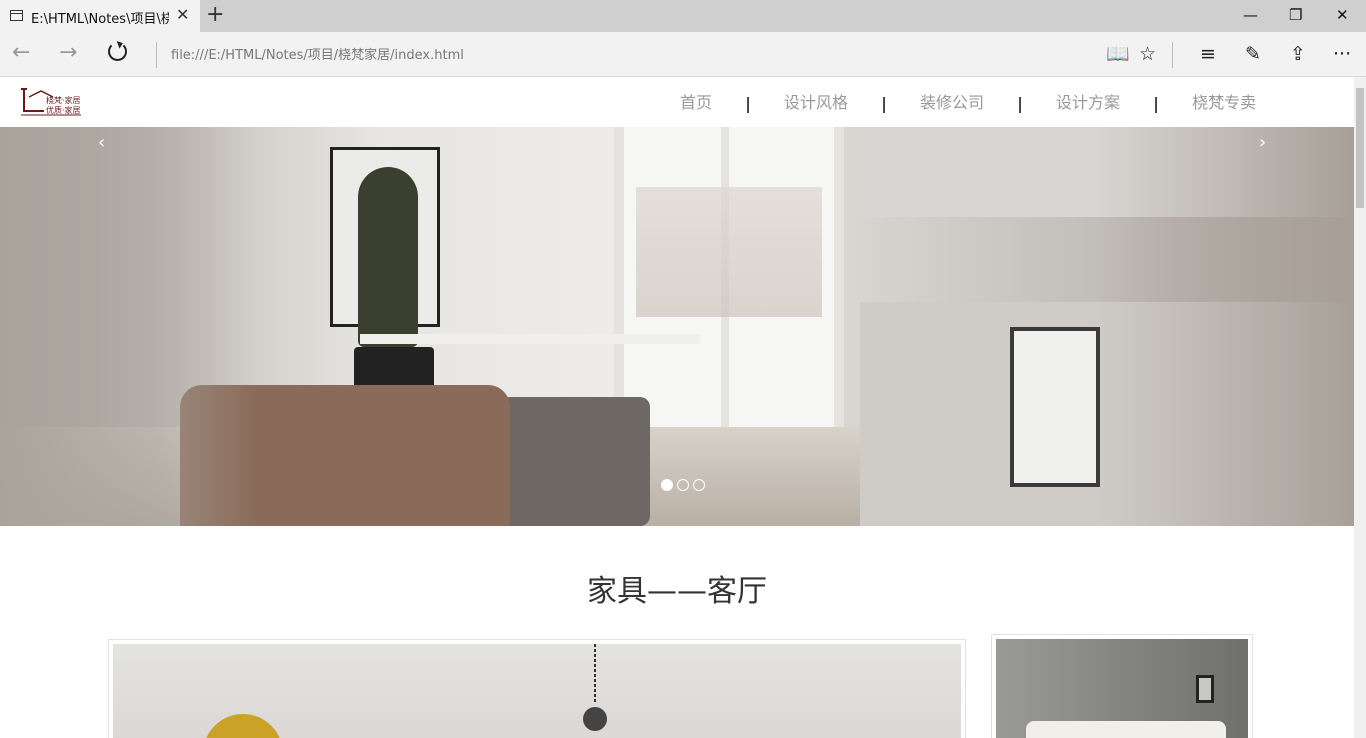 The width and height of the screenshot is (1366, 738). Describe the element at coordinates (63, 110) in the screenshot. I see `logo-subtext: 优质·家居` at that location.